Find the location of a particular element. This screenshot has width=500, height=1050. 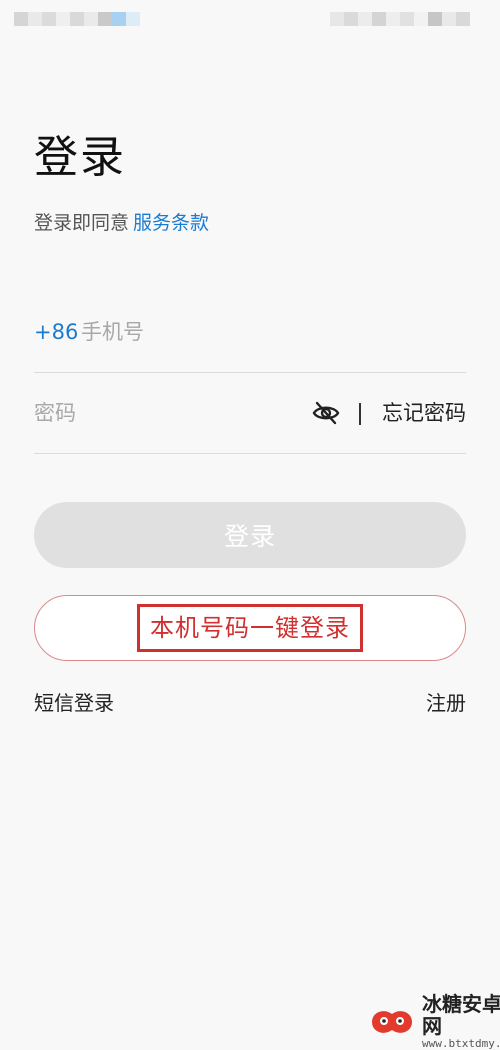

watermark-title: 冰糖安卓网 is located at coordinates (461, 1015).